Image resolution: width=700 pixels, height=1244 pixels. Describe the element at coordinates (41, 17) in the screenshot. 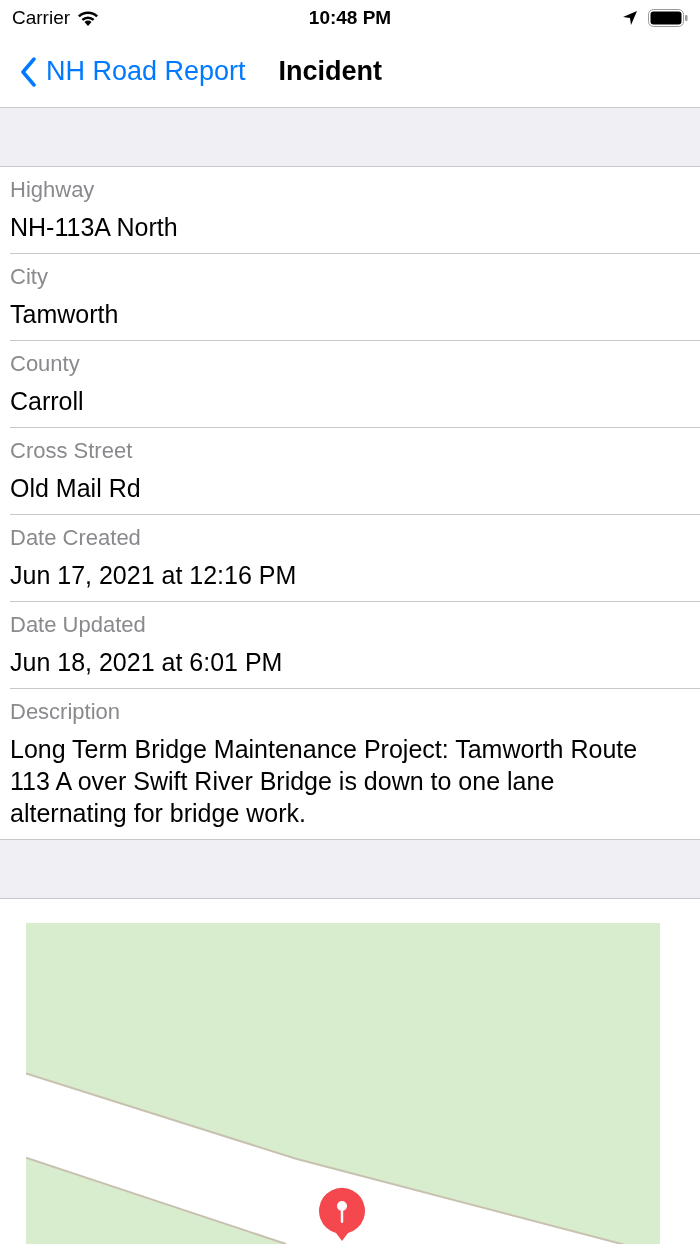

I see `carrier-name: Carrier` at that location.